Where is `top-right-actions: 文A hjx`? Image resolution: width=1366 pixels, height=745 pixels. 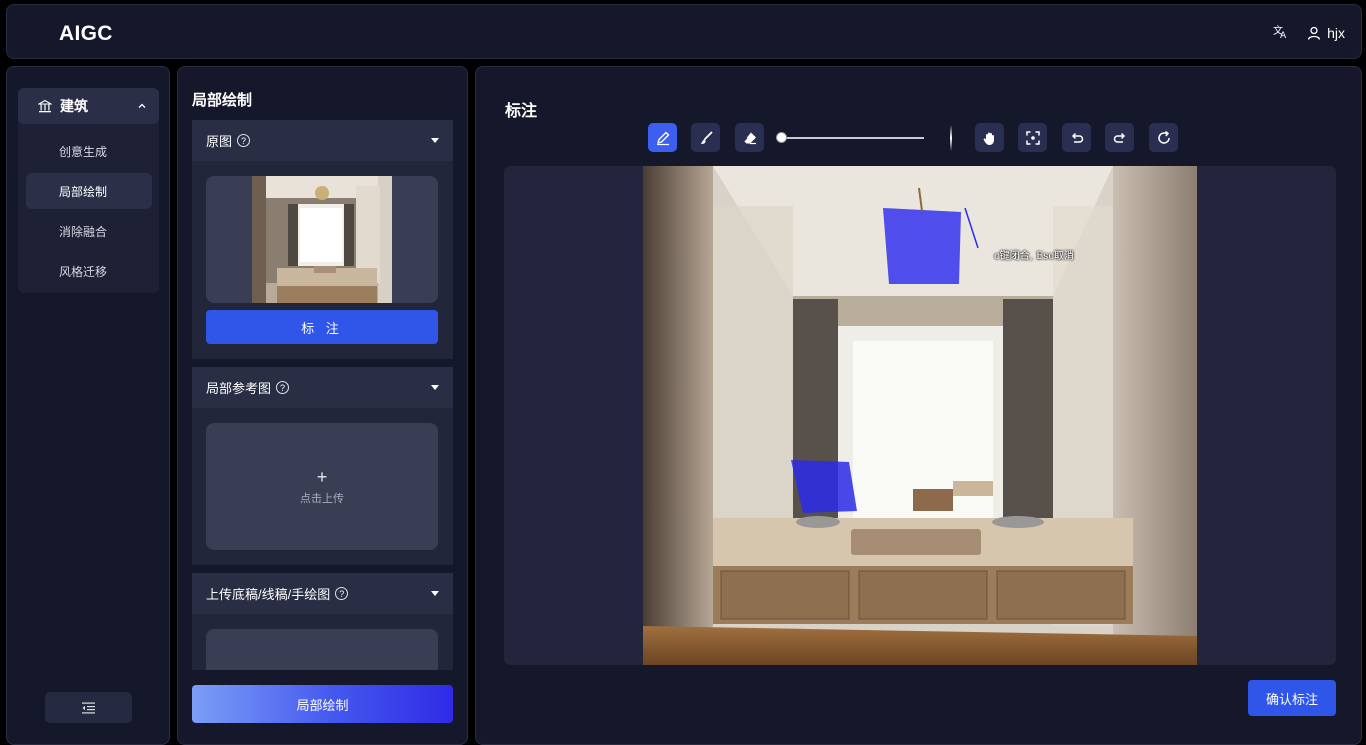
top-right-actions: 文A hjx is located at coordinates (1309, 32).